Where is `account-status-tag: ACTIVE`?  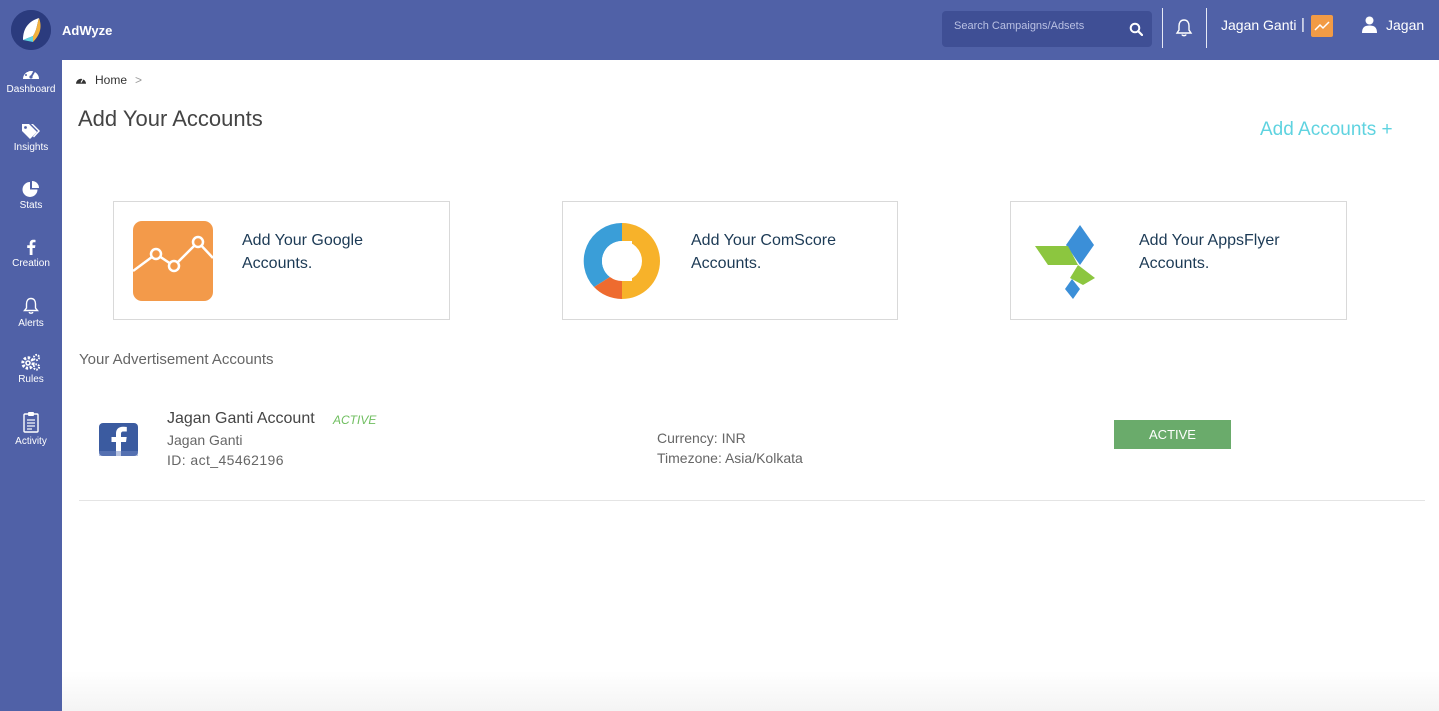 account-status-tag: ACTIVE is located at coordinates (355, 420).